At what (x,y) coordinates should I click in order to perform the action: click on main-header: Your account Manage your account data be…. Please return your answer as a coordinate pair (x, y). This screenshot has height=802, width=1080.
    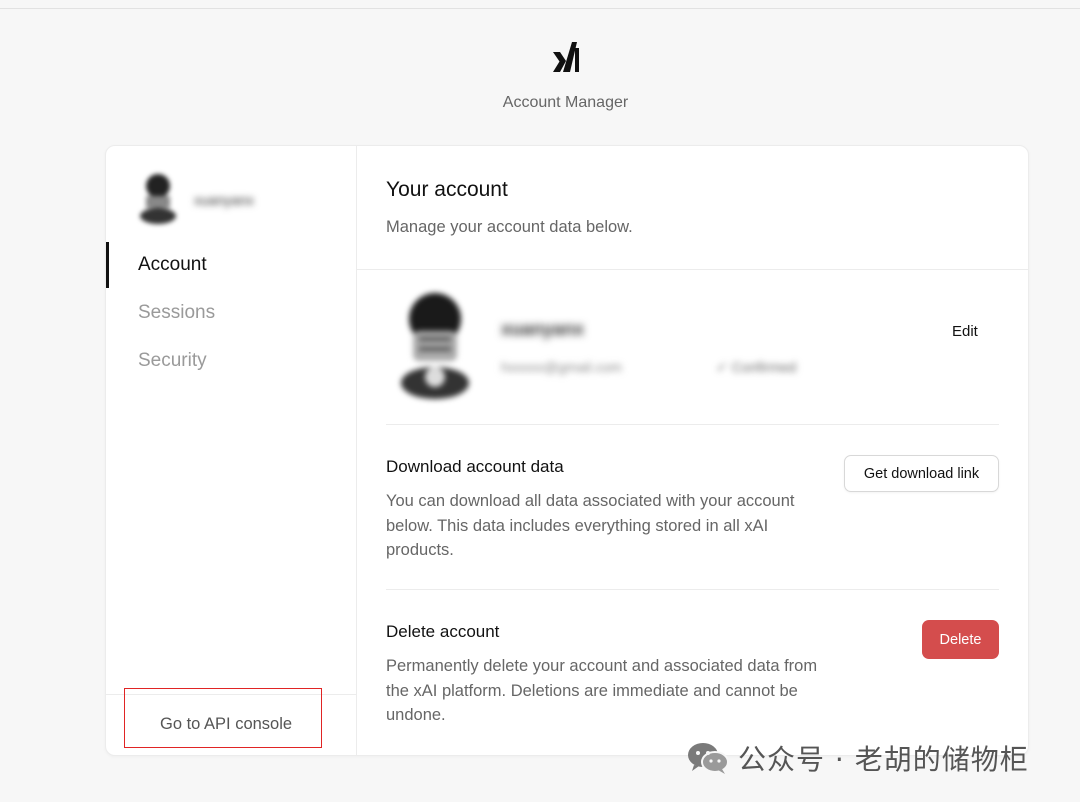
    Looking at the image, I should click on (692, 208).